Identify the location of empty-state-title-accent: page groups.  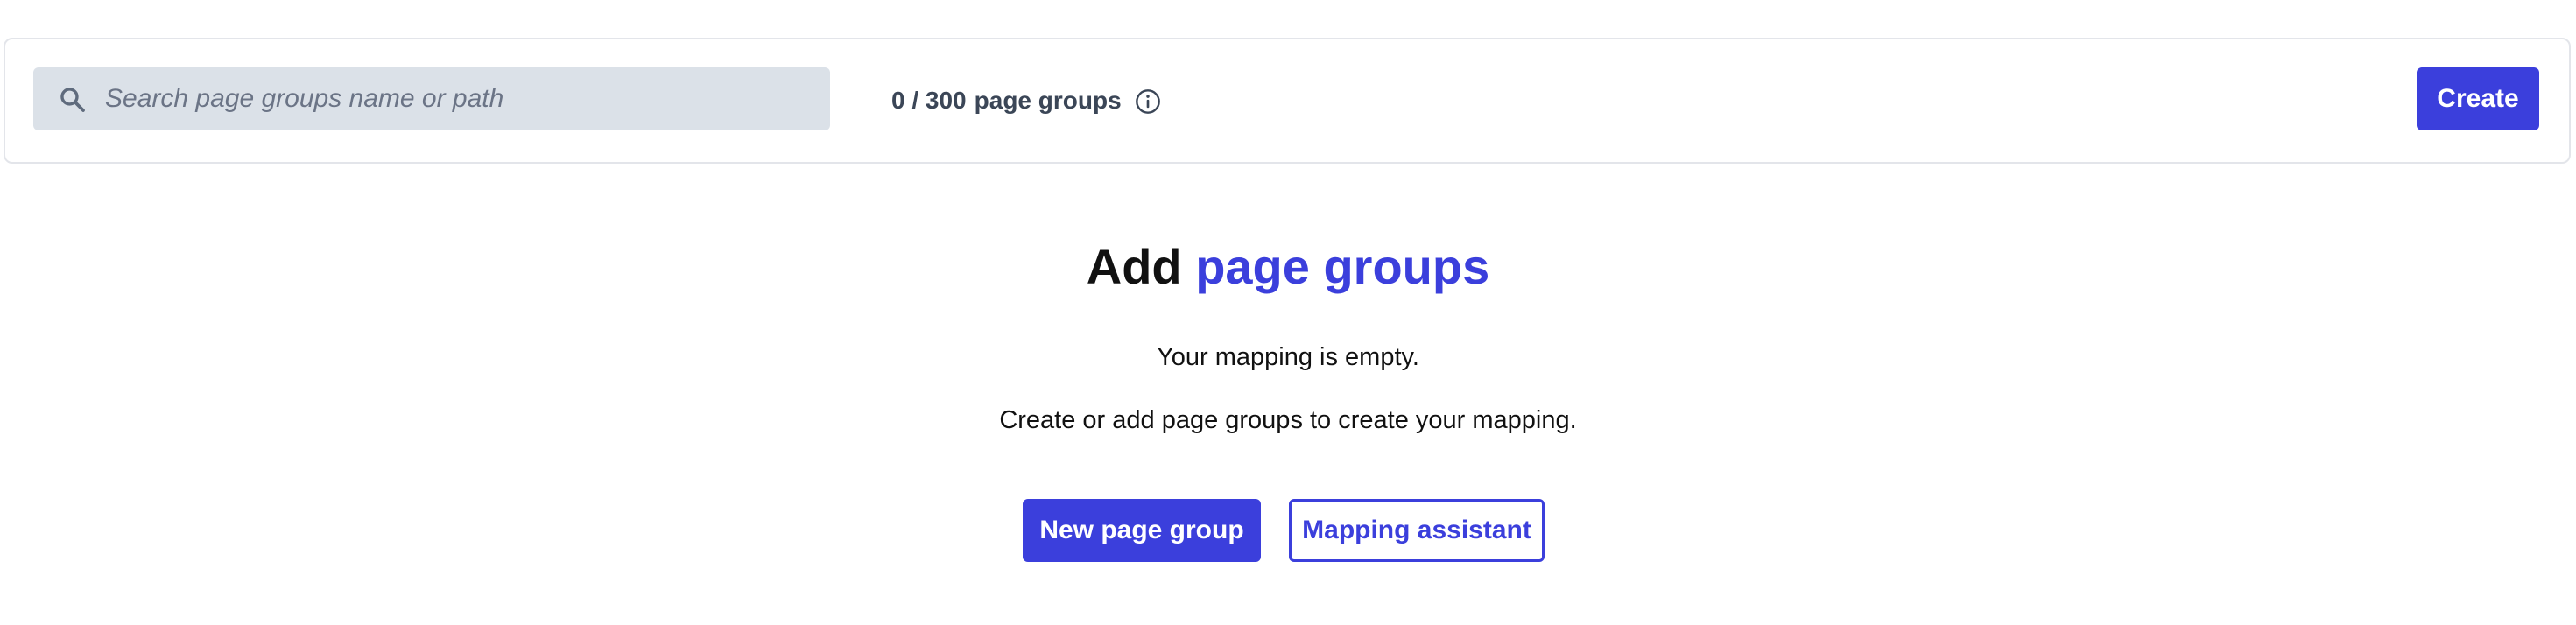
(1342, 266).